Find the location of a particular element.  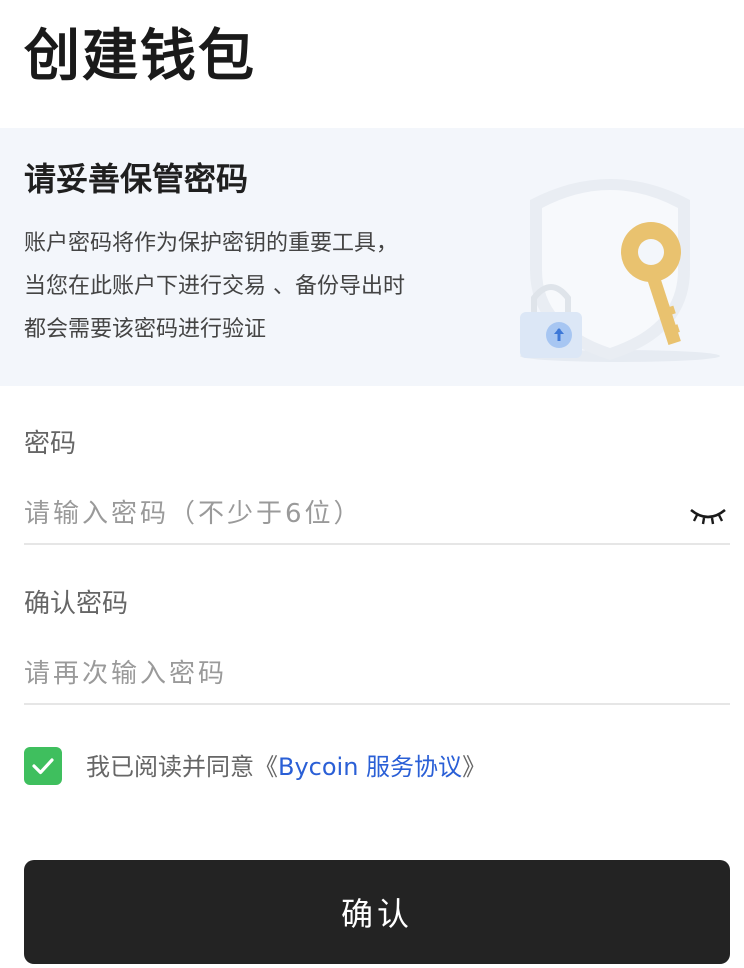

checkmark-icon is located at coordinates (43, 766).